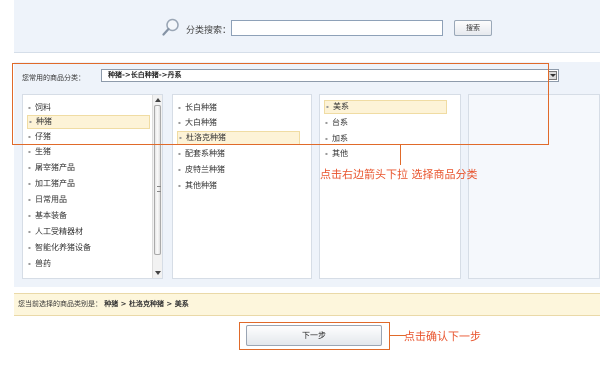 The width and height of the screenshot is (600, 368). I want to click on level3-item: 其他, so click(336, 154).